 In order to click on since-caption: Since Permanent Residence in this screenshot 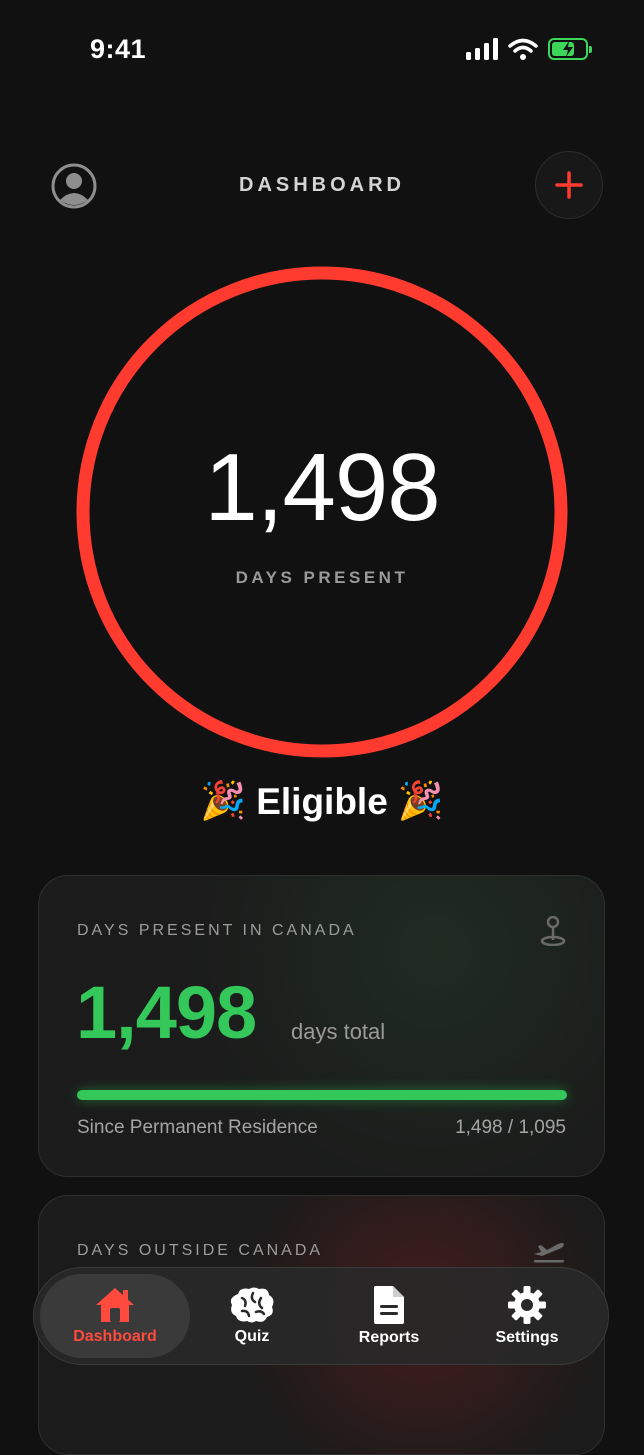, I will do `click(197, 1127)`.